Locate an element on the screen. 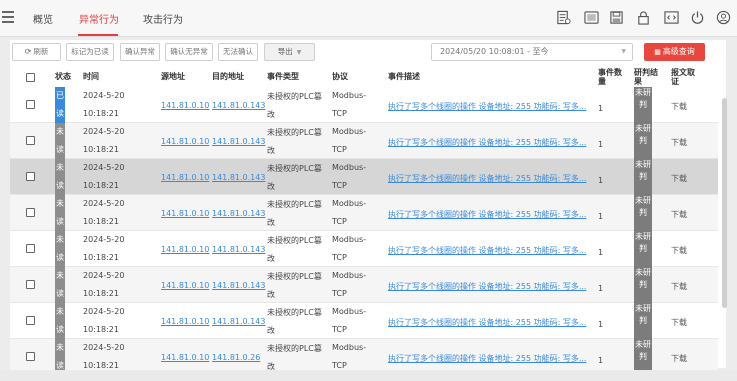 This screenshot has width=737, height=381. code-icon is located at coordinates (671, 17).